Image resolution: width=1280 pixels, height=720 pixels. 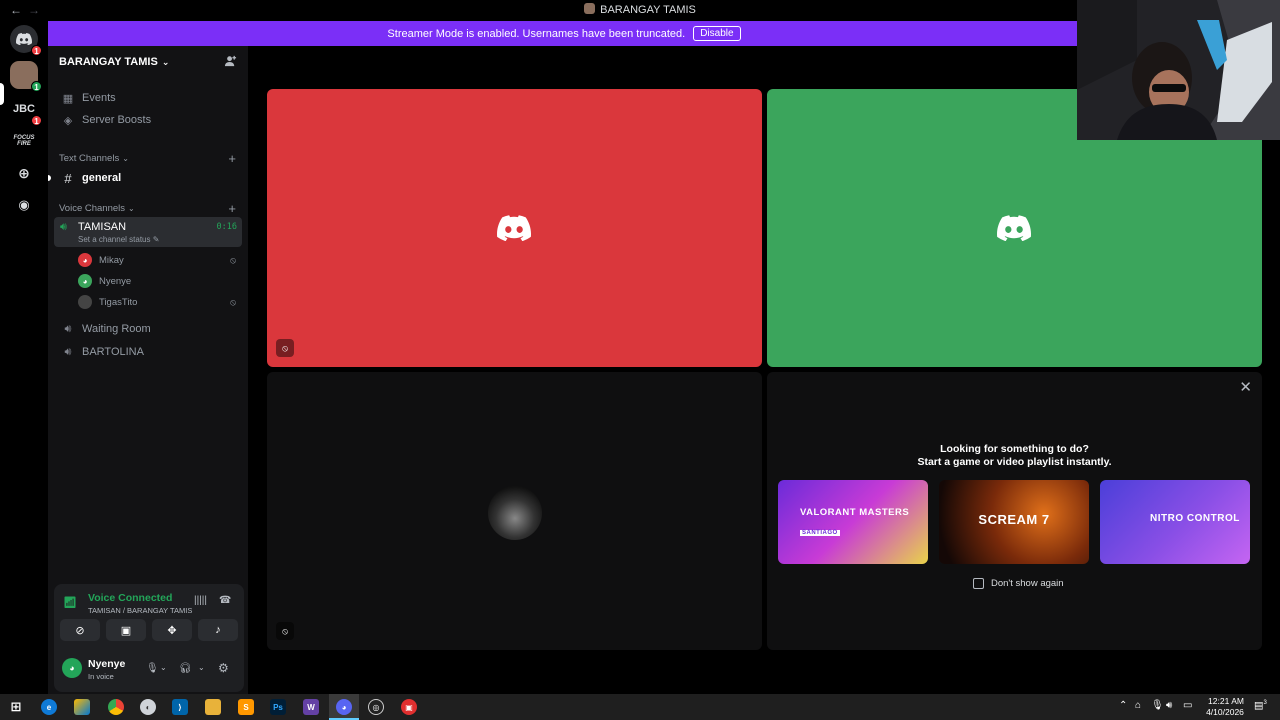 I want to click on pencil-icon: ✎, so click(x=156, y=239).